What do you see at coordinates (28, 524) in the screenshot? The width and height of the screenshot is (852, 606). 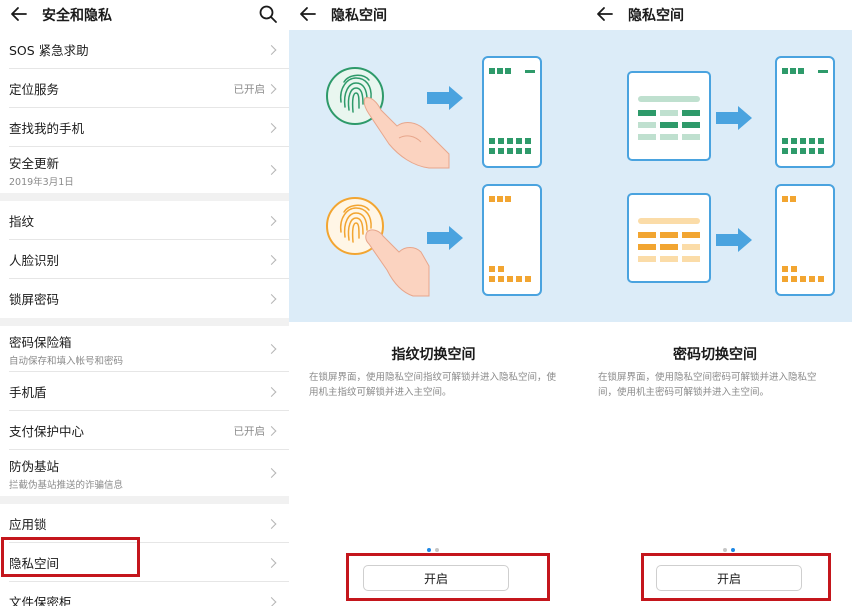 I see `settings-row-label: 应用锁` at bounding box center [28, 524].